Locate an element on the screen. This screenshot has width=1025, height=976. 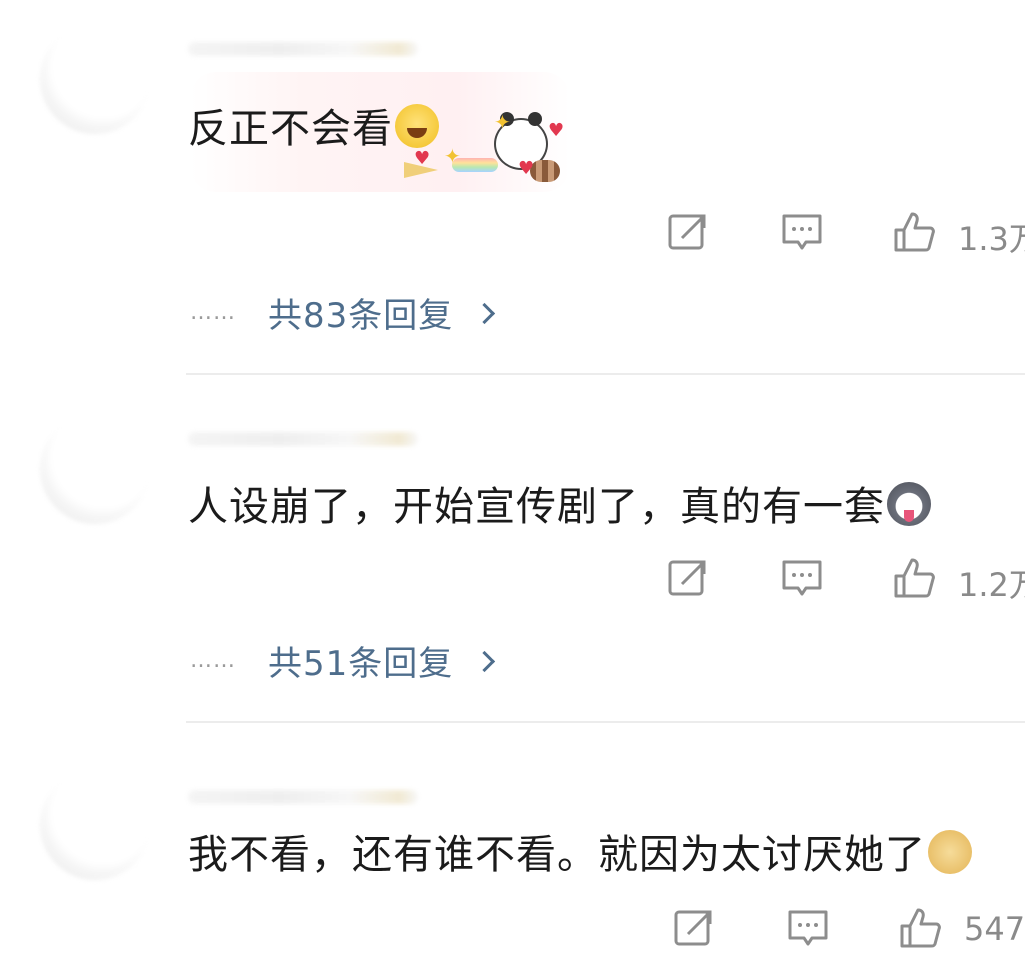
like-count: 1.2万 is located at coordinates (991, 585).